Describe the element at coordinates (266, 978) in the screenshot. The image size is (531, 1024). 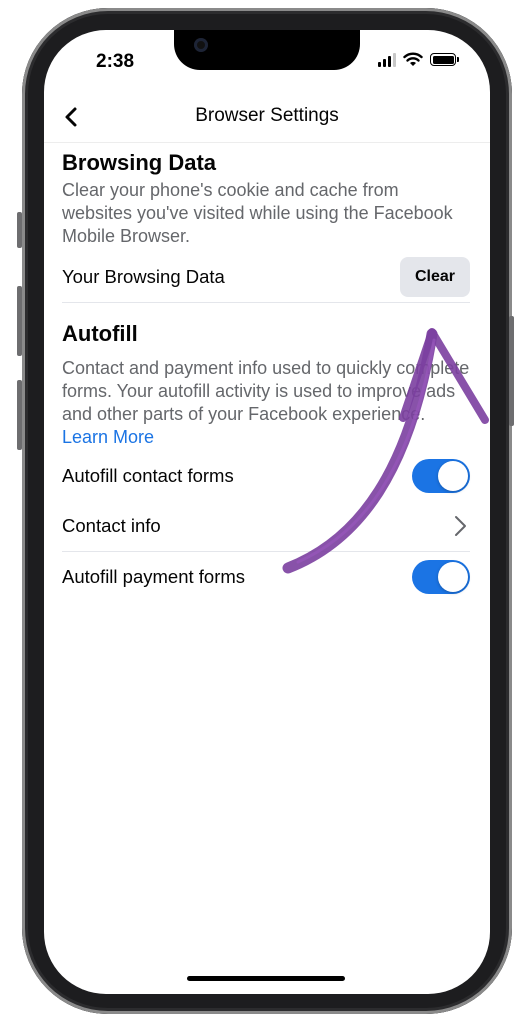
I see `home-indicator` at that location.